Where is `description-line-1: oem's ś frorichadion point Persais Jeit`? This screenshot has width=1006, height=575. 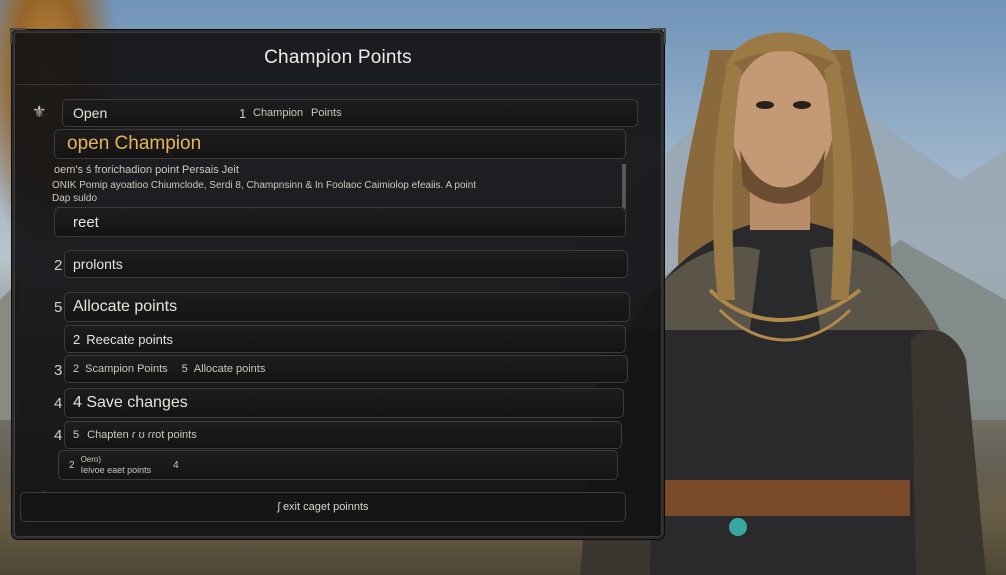 description-line-1: oem's ś frorichadion point Persais Jeit is located at coordinates (146, 170).